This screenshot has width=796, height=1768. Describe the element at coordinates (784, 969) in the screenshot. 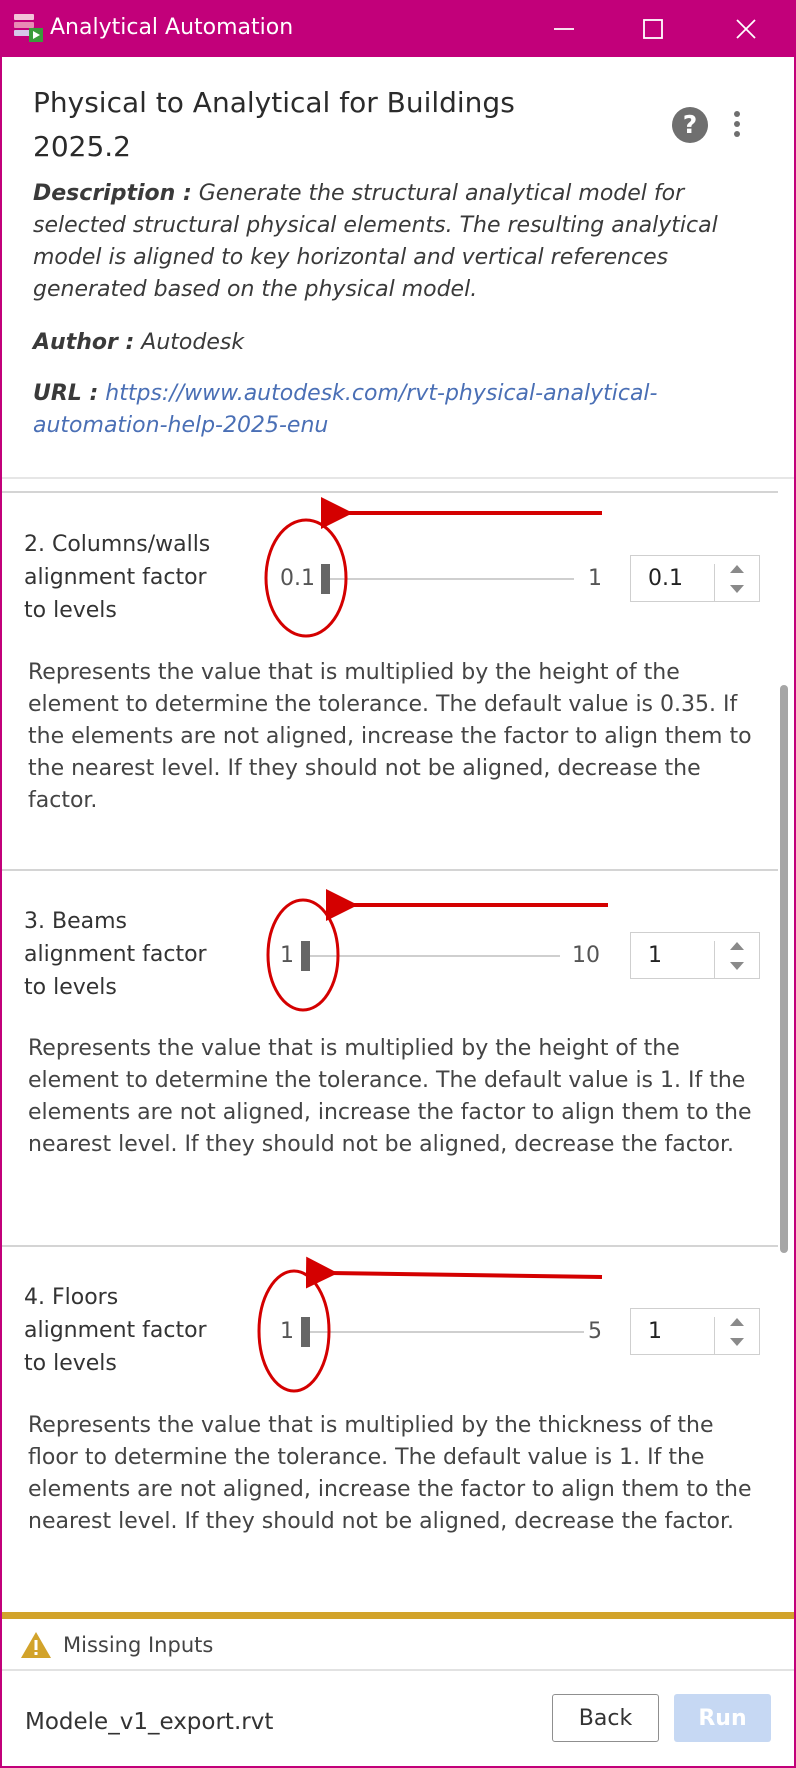

I see `vertical-scrollbar` at that location.